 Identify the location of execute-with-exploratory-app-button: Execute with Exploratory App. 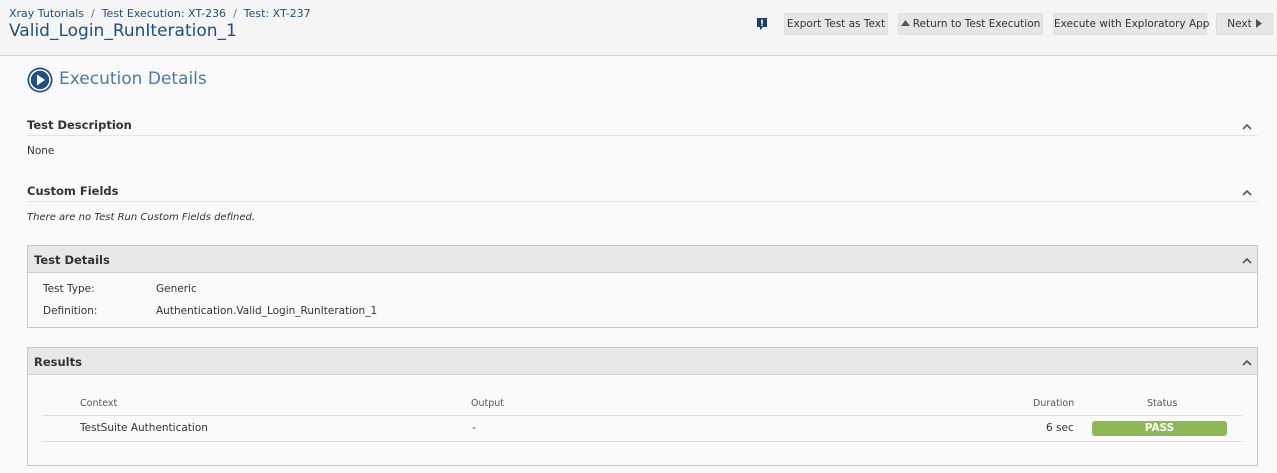
(1131, 24).